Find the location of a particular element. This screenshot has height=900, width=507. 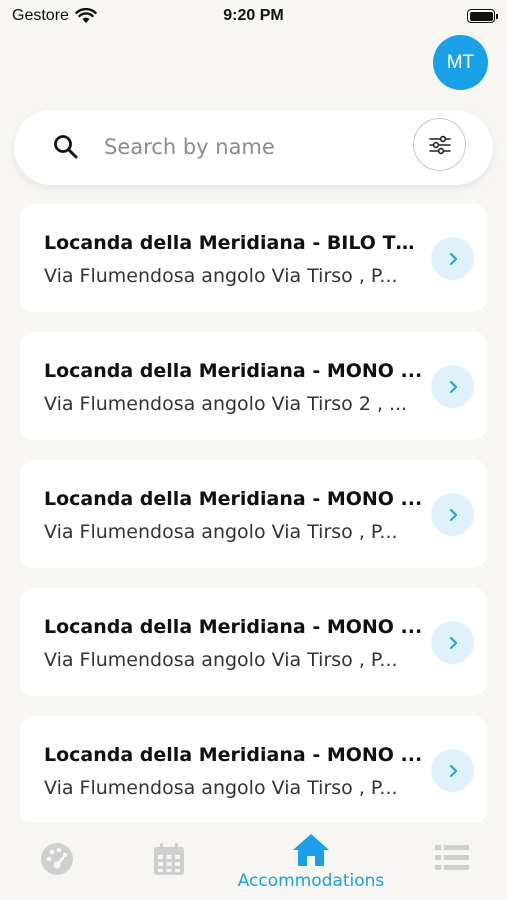

tab-accommodations: Accommodations is located at coordinates (311, 861).